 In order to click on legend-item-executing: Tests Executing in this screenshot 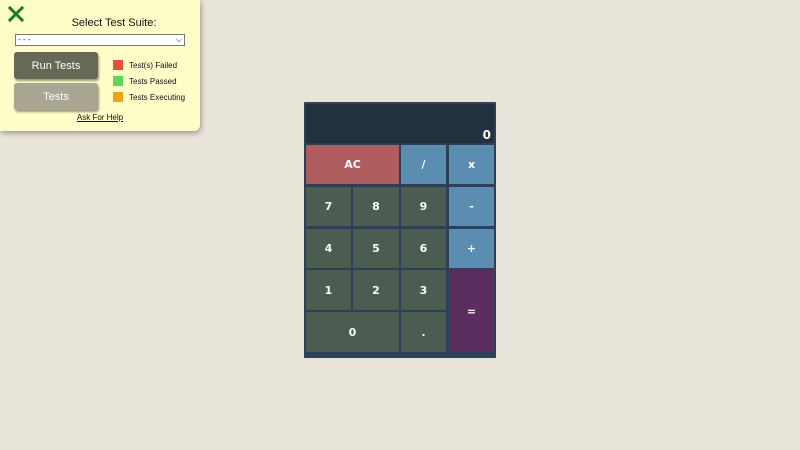, I will do `click(149, 97)`.